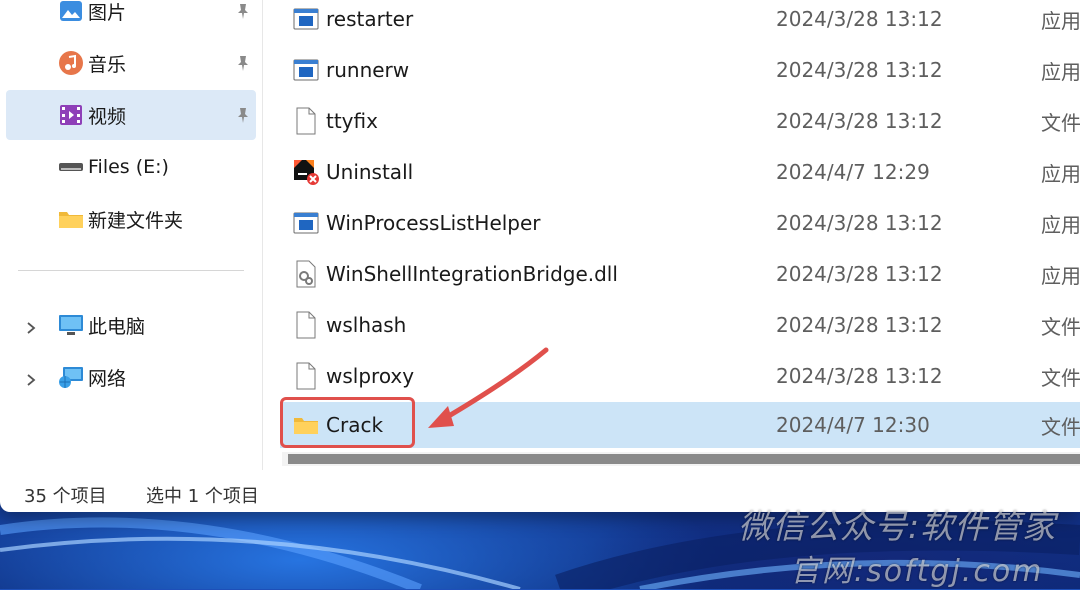 The height and width of the screenshot is (590, 1080). What do you see at coordinates (71, 325) in the screenshot?
I see `this-pc-icon` at bounding box center [71, 325].